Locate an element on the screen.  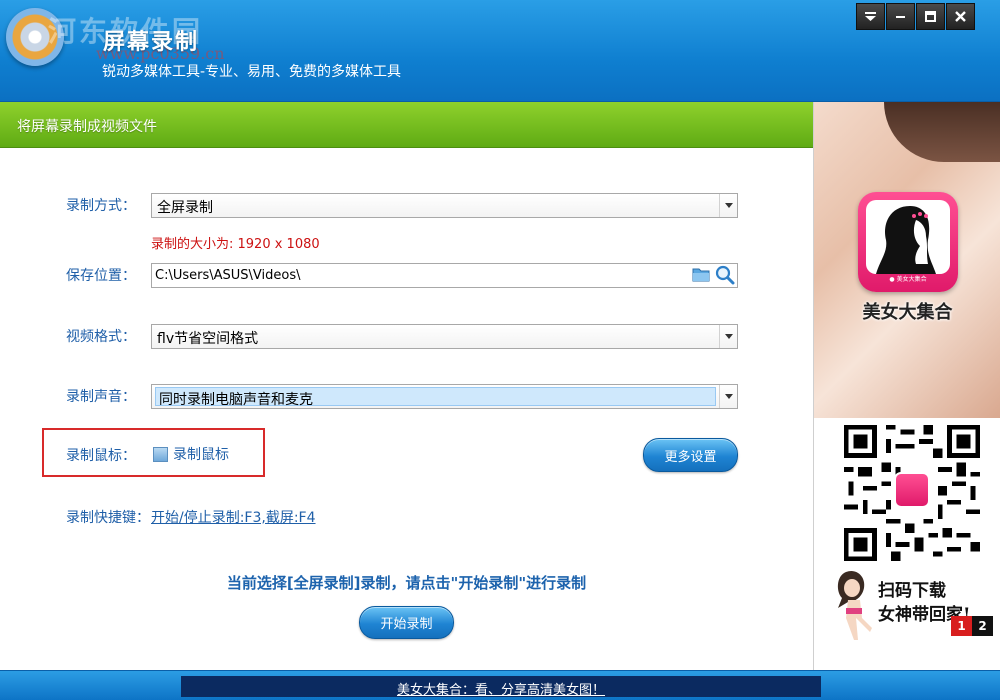
record-mode-value: 全屏录制 is located at coordinates (185, 208).